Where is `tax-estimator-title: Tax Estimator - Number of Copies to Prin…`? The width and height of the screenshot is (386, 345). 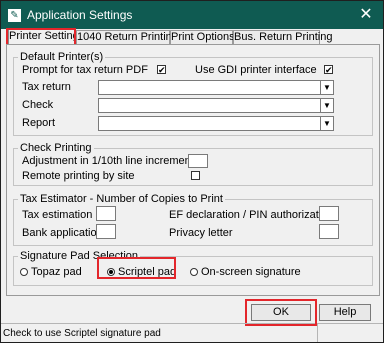
tax-estimator-title: Tax Estimator - Number of Copies to Prin… is located at coordinates (121, 199).